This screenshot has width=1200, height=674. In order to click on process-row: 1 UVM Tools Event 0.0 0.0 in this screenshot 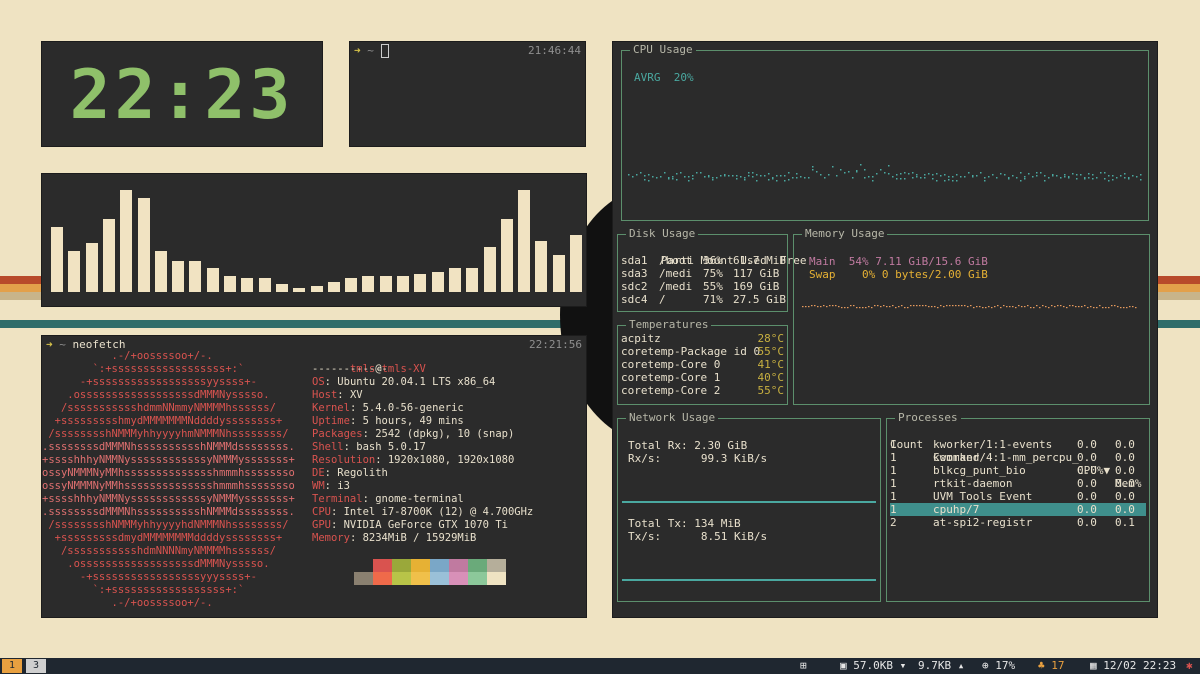, I will do `click(1018, 496)`.